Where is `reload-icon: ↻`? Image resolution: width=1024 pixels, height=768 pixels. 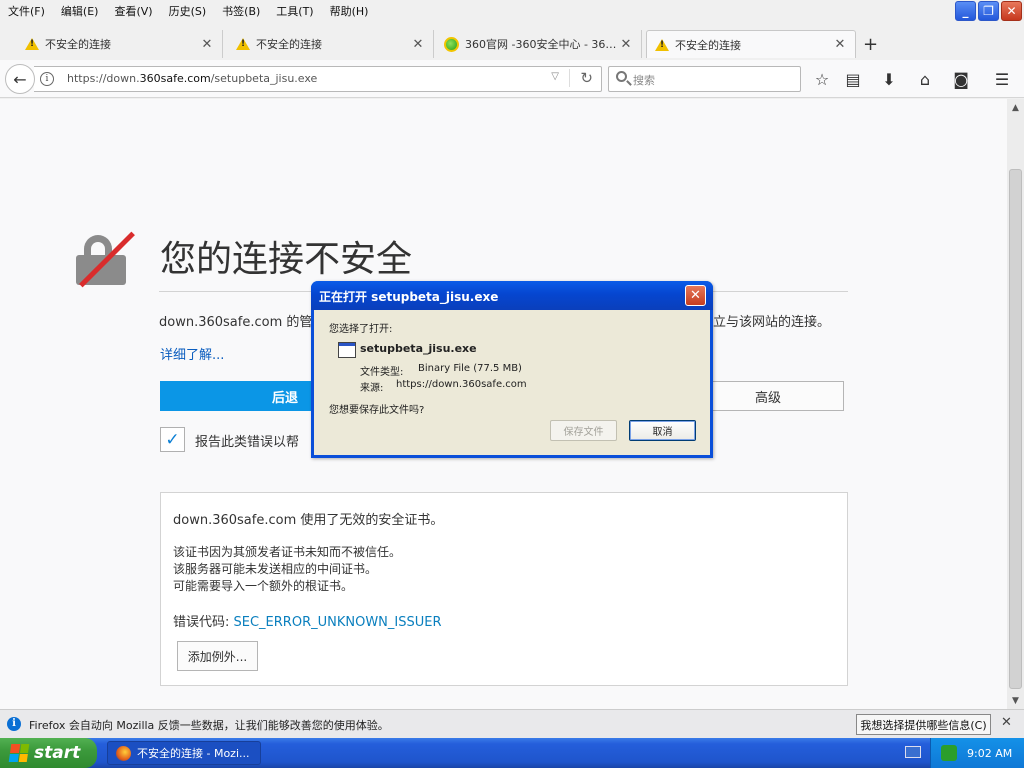
reload-icon: ↻ is located at coordinates (581, 78).